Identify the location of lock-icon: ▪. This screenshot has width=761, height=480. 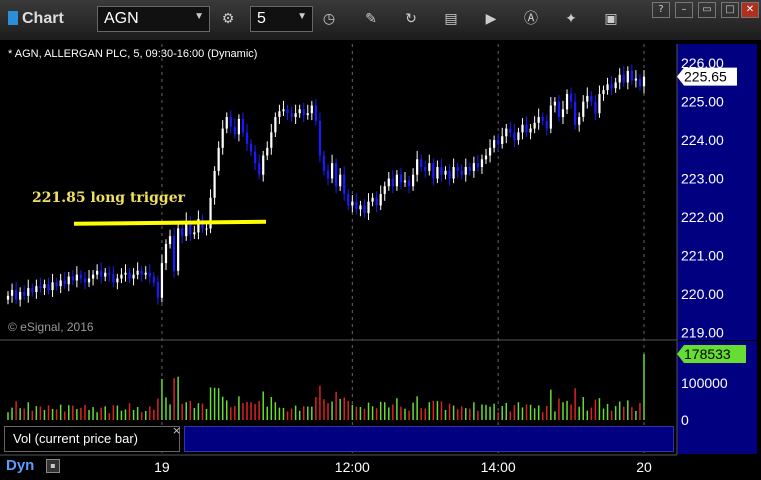
(53, 466).